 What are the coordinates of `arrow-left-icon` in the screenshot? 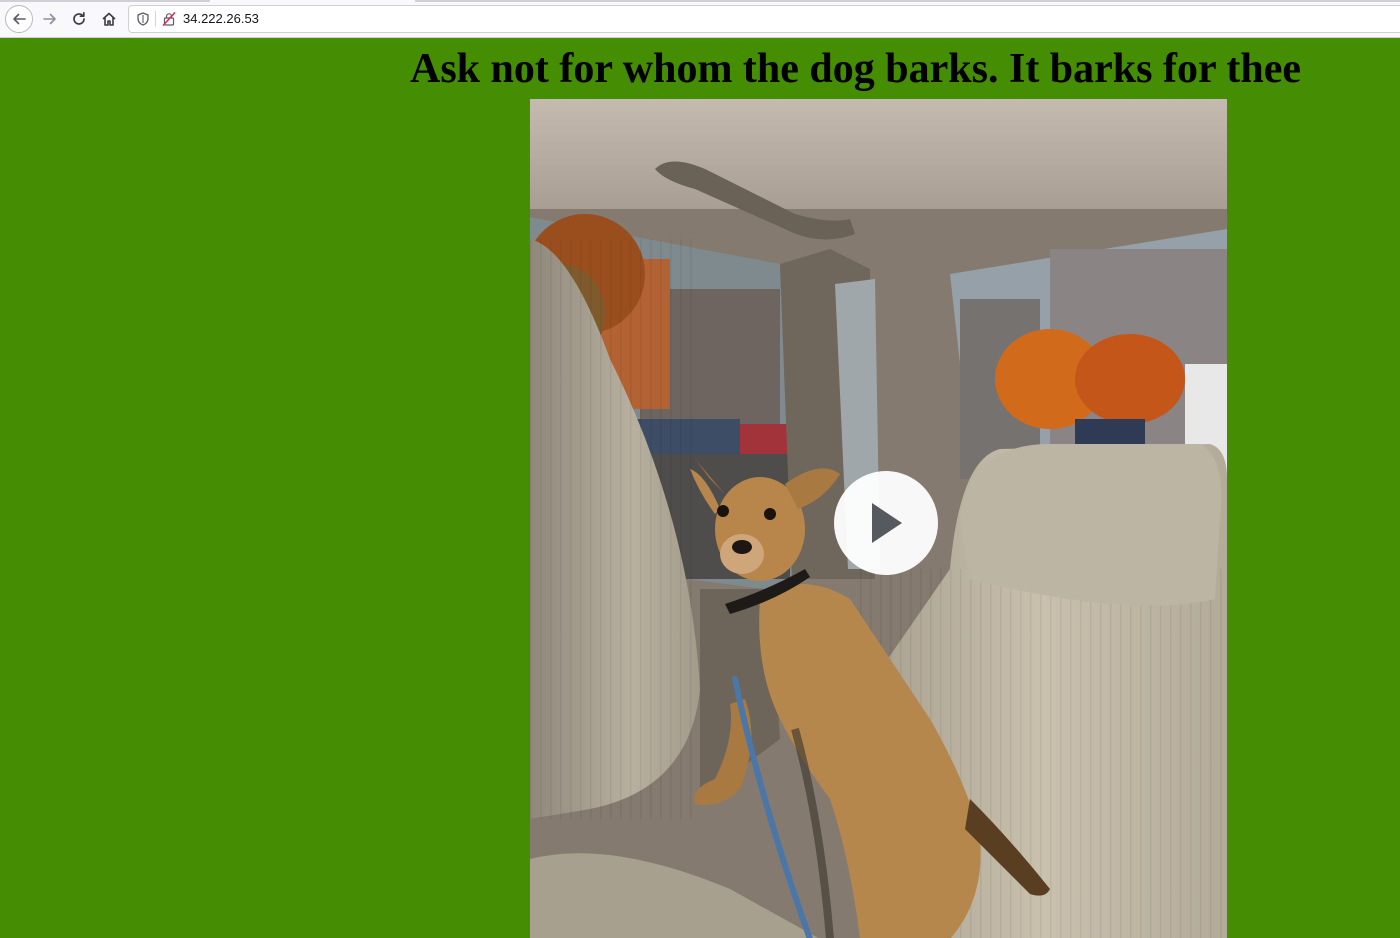 It's located at (19, 19).